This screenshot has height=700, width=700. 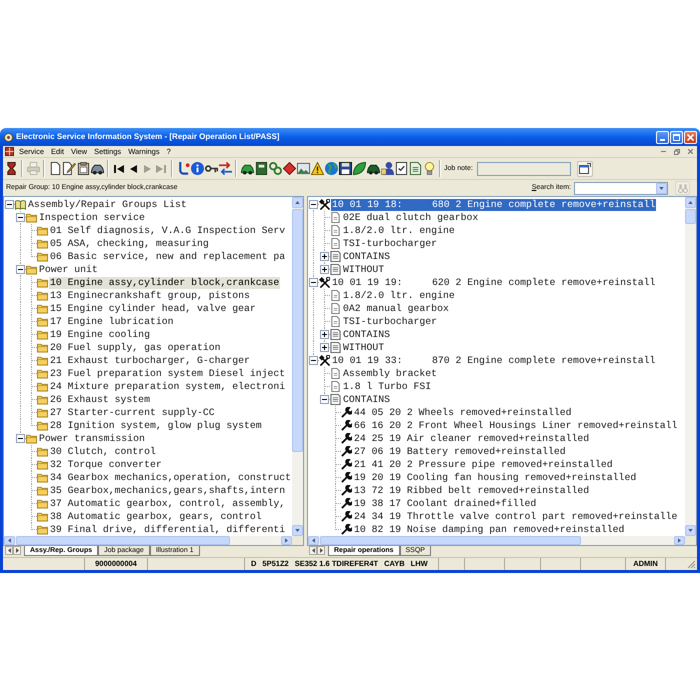 I want to click on tab-scroll-right-button, so click(x=321, y=550).